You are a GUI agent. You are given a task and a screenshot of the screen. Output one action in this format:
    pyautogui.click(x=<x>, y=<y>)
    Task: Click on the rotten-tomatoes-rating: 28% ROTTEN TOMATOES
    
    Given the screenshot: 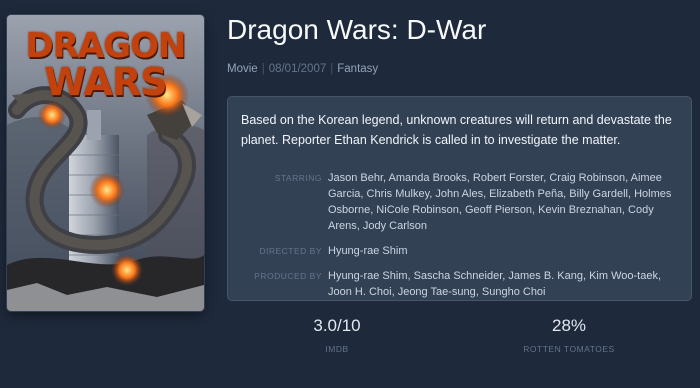 What is the action you would take?
    pyautogui.click(x=569, y=335)
    